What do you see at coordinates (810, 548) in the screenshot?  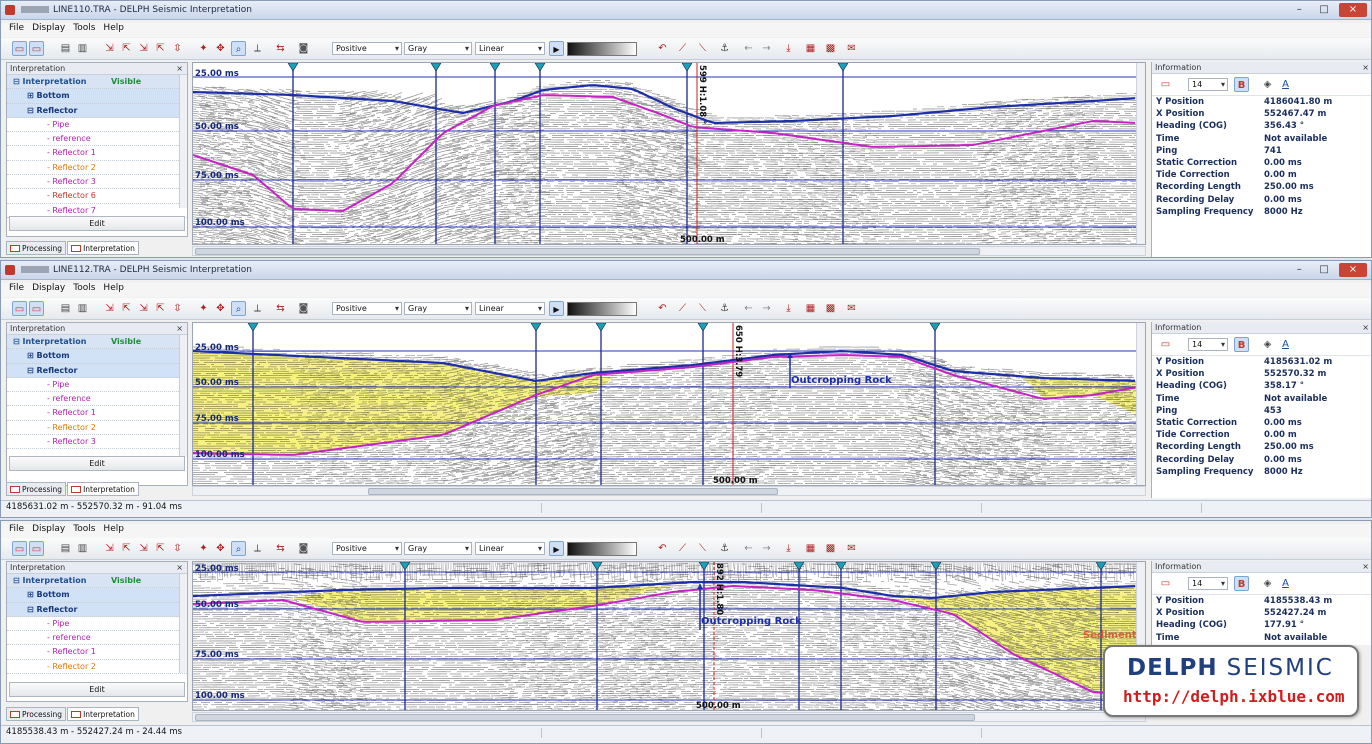 I see `layers-icon: ▦` at bounding box center [810, 548].